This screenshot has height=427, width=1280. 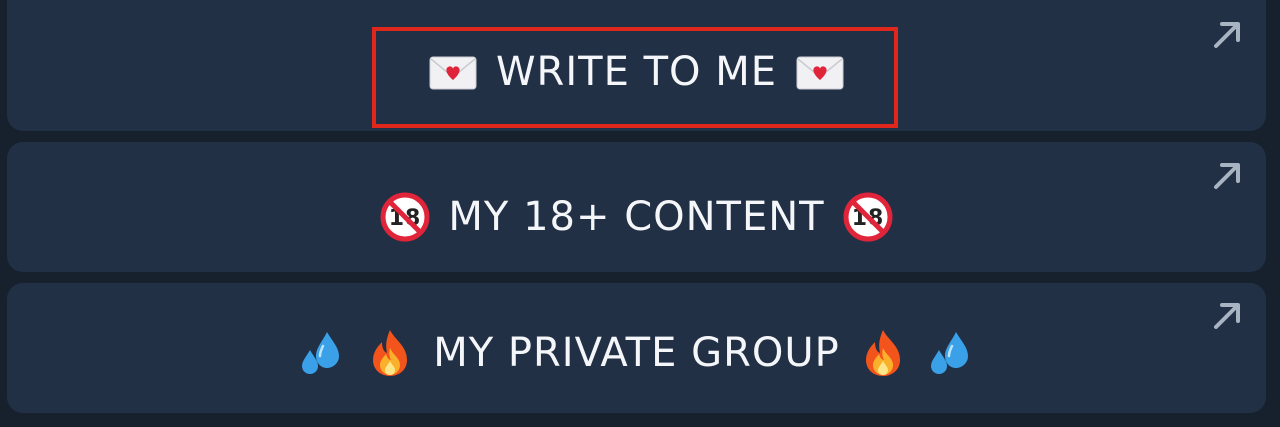 I want to click on button-label-group: WRITE TO ME, so click(x=636, y=72).